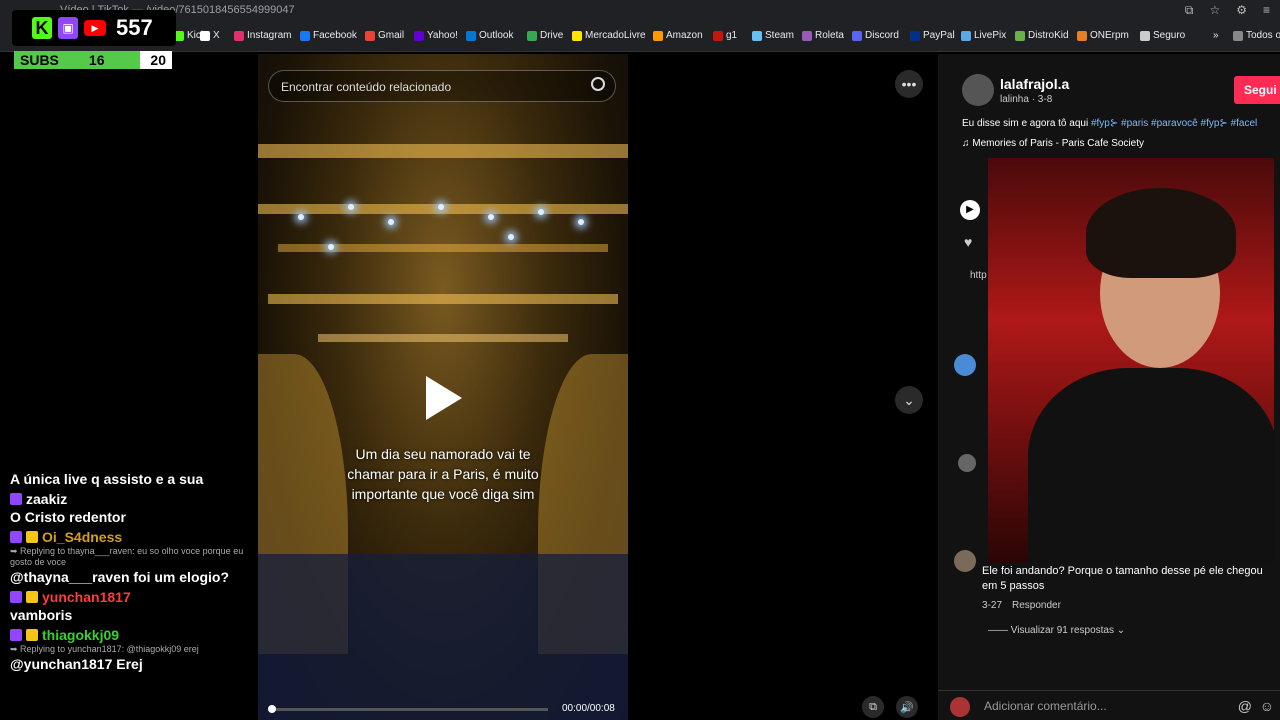  I want to click on bookmark-item: Outlook, so click(489, 35).